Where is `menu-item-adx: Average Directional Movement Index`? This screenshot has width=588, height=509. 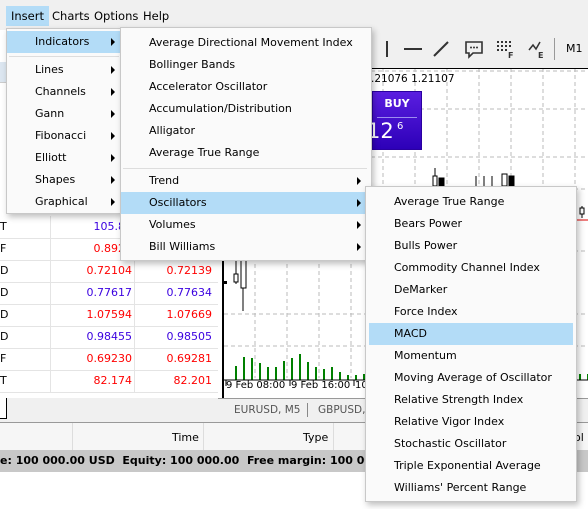
menu-item-adx: Average Directional Movement Index is located at coordinates (246, 43).